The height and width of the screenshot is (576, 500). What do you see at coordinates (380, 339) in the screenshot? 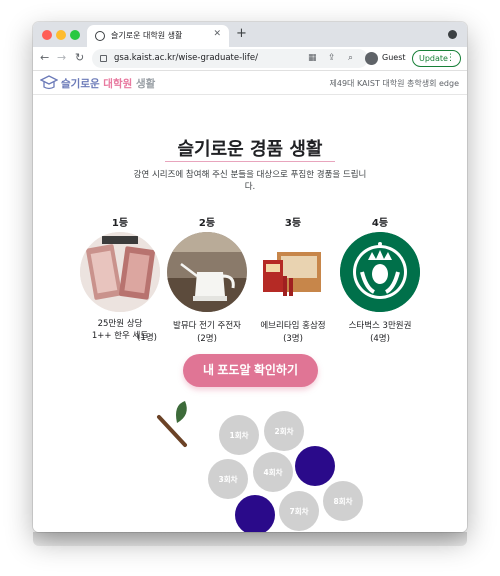
I see `prize-4-count: (4명)` at bounding box center [380, 339].